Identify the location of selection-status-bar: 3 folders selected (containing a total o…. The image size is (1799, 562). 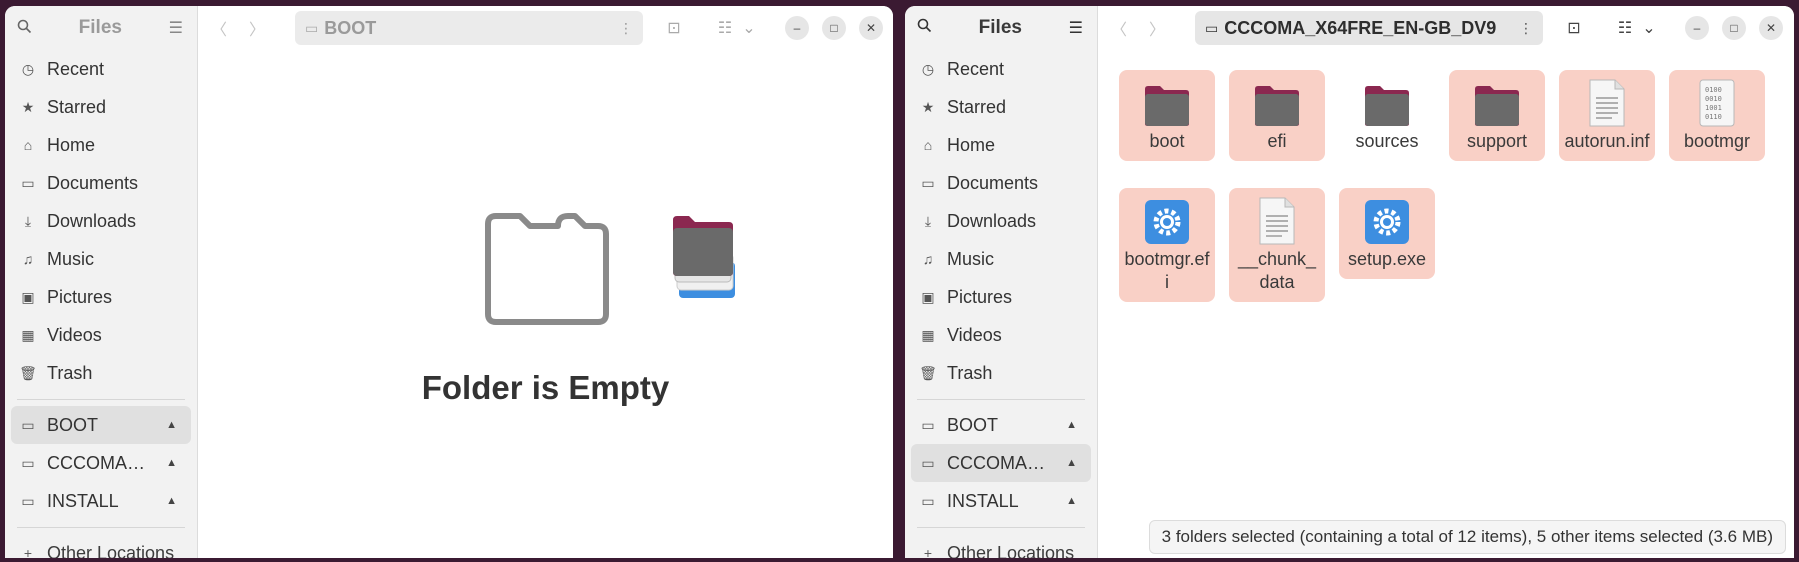
(1467, 537).